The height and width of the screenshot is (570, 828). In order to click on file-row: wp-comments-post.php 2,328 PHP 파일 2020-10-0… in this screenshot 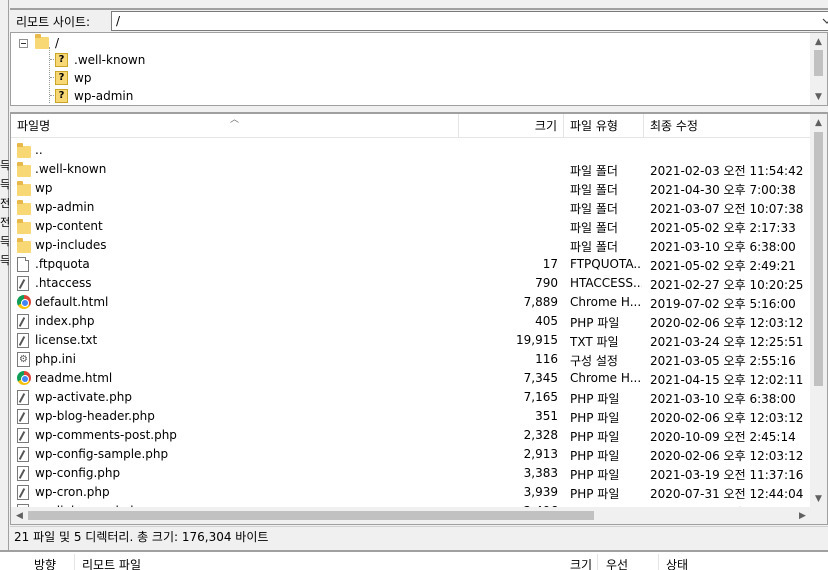, I will do `click(411, 435)`.